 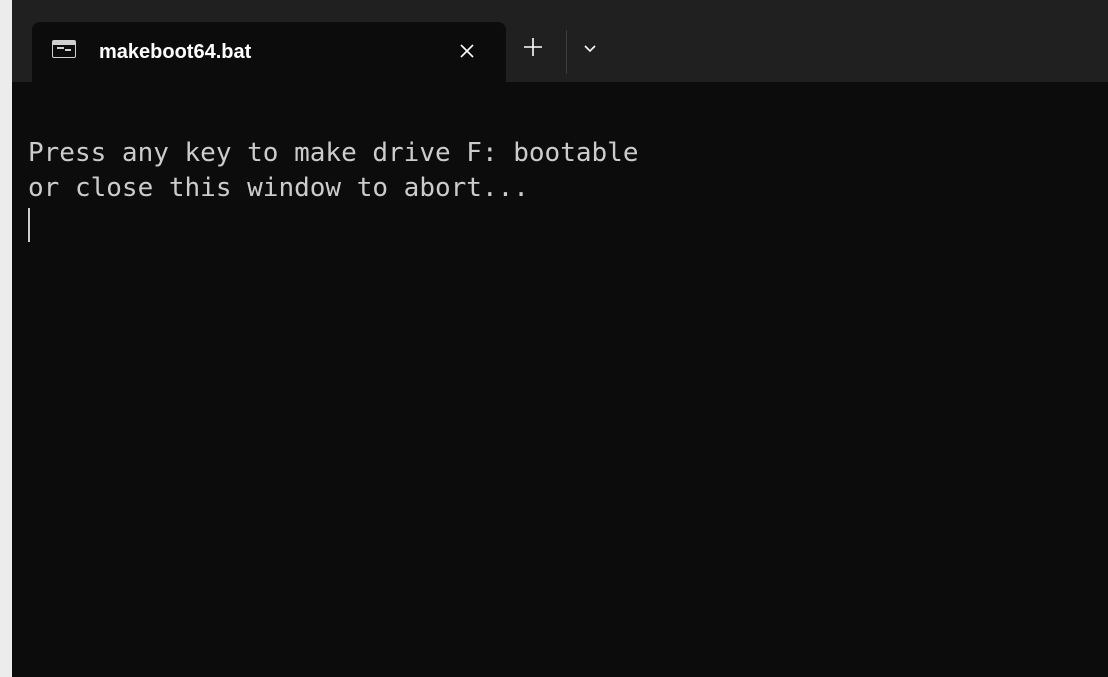 I want to click on terminal-line: Press any key to make drive F: bootable, so click(x=333, y=153).